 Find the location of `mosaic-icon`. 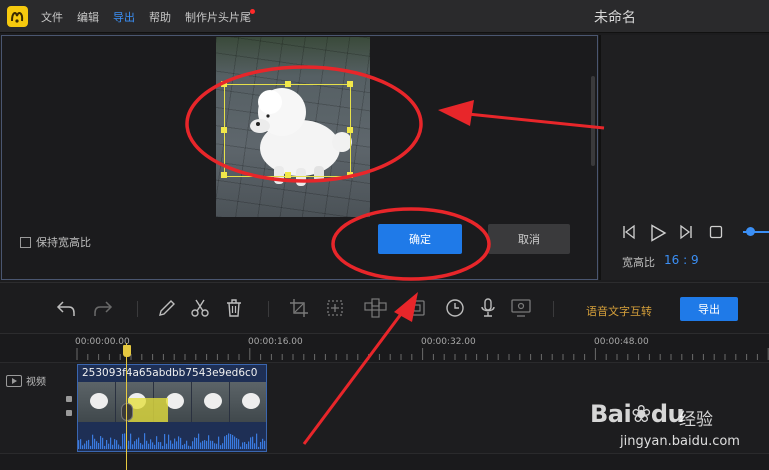

mosaic-icon is located at coordinates (376, 308).